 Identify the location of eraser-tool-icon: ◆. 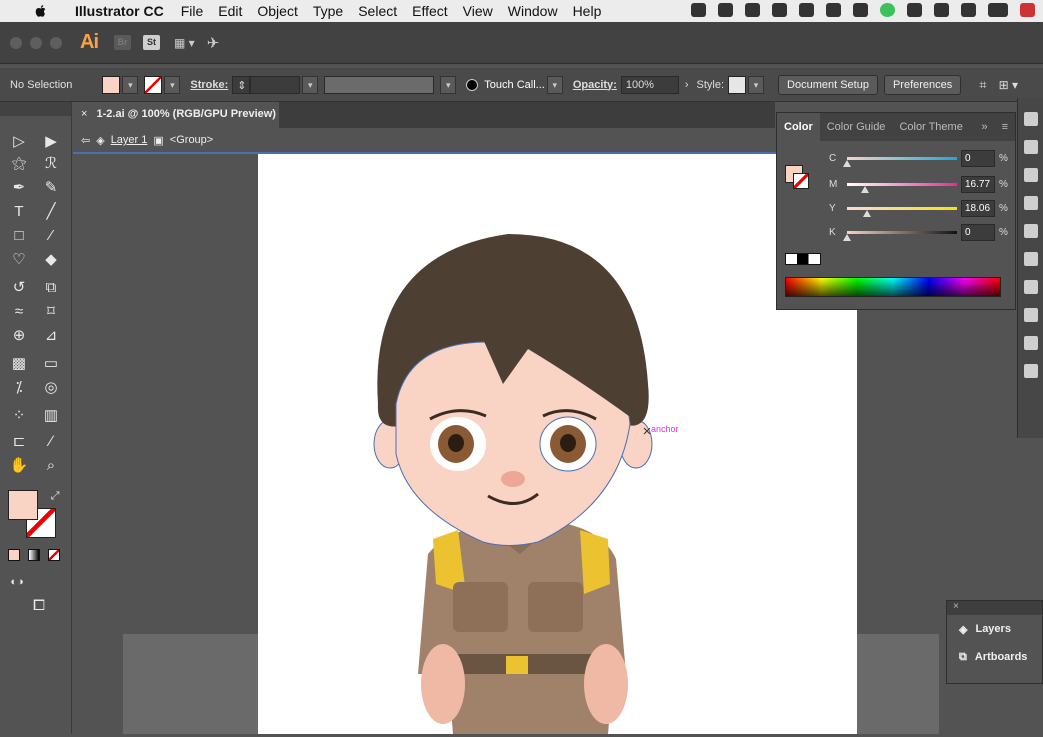
(51, 260).